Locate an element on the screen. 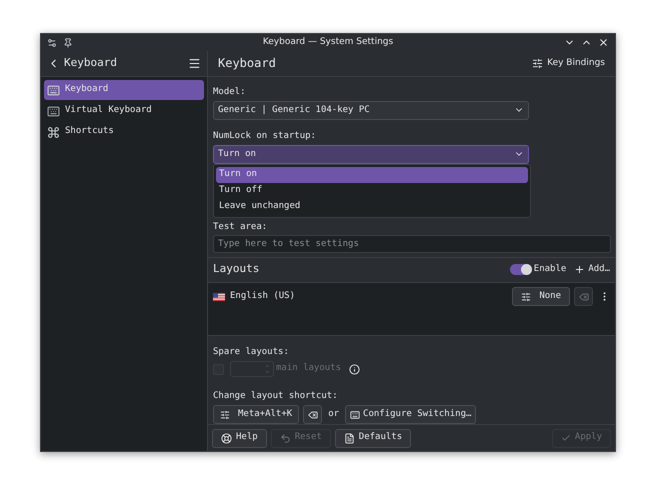 This screenshot has width=656, height=500. model-dropdown: Generic | Generic 104-key PC is located at coordinates (371, 110).